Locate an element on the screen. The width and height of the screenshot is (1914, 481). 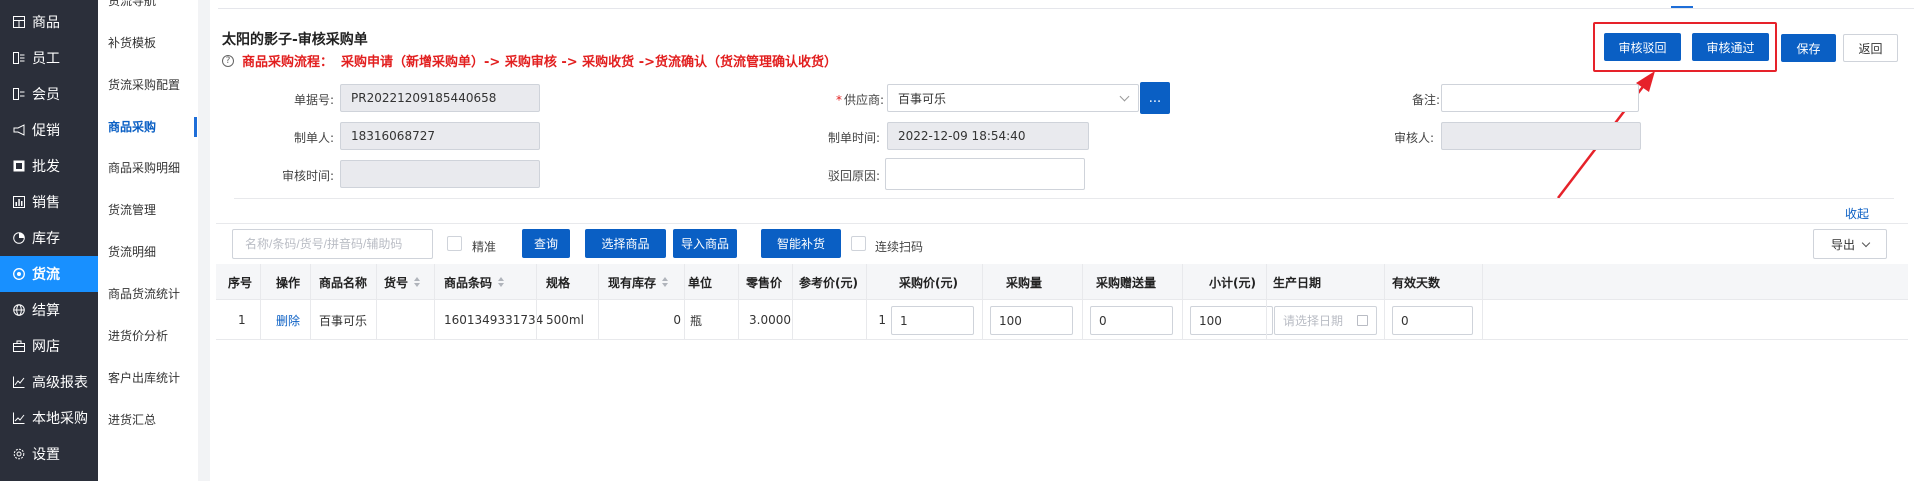
column-header: 采购赠送量 is located at coordinates (1126, 282).